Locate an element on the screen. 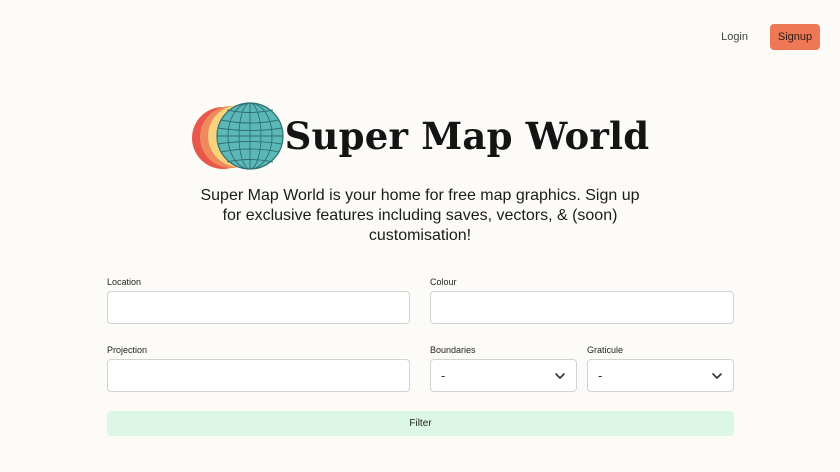 The image size is (840, 472). projection-field: Projection is located at coordinates (258, 368).